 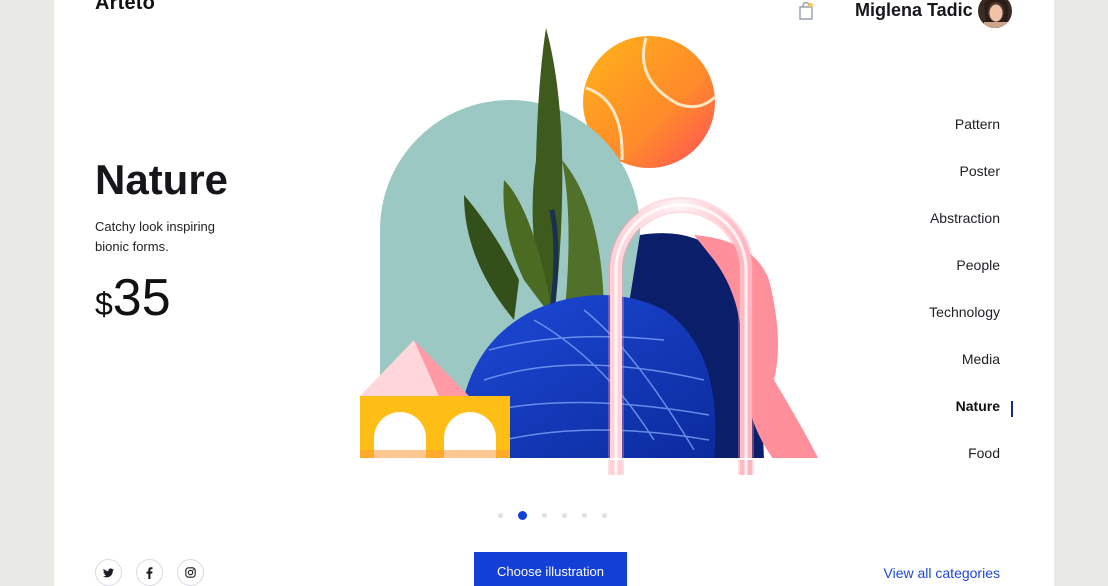 What do you see at coordinates (910, 233) in the screenshot?
I see `category-item-abstraction: Abstraction` at bounding box center [910, 233].